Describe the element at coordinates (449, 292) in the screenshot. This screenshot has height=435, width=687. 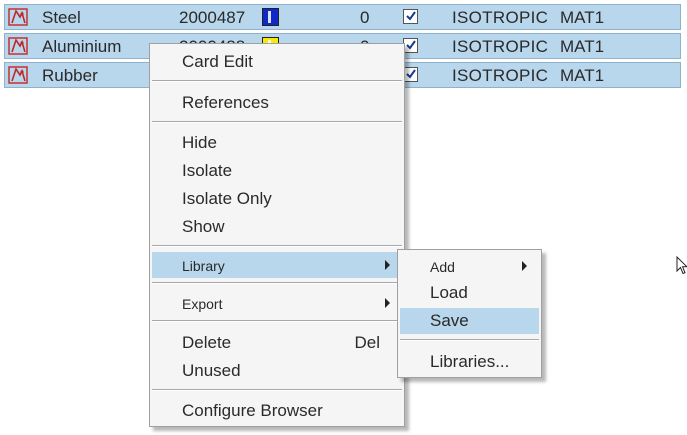
I see `menu-item-label: Load` at that location.